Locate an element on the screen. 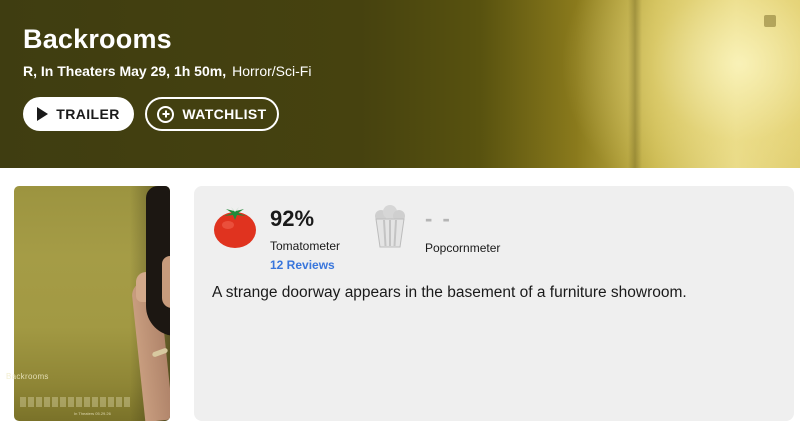 The width and height of the screenshot is (800, 427). tomatometer-score: 92% is located at coordinates (292, 218).